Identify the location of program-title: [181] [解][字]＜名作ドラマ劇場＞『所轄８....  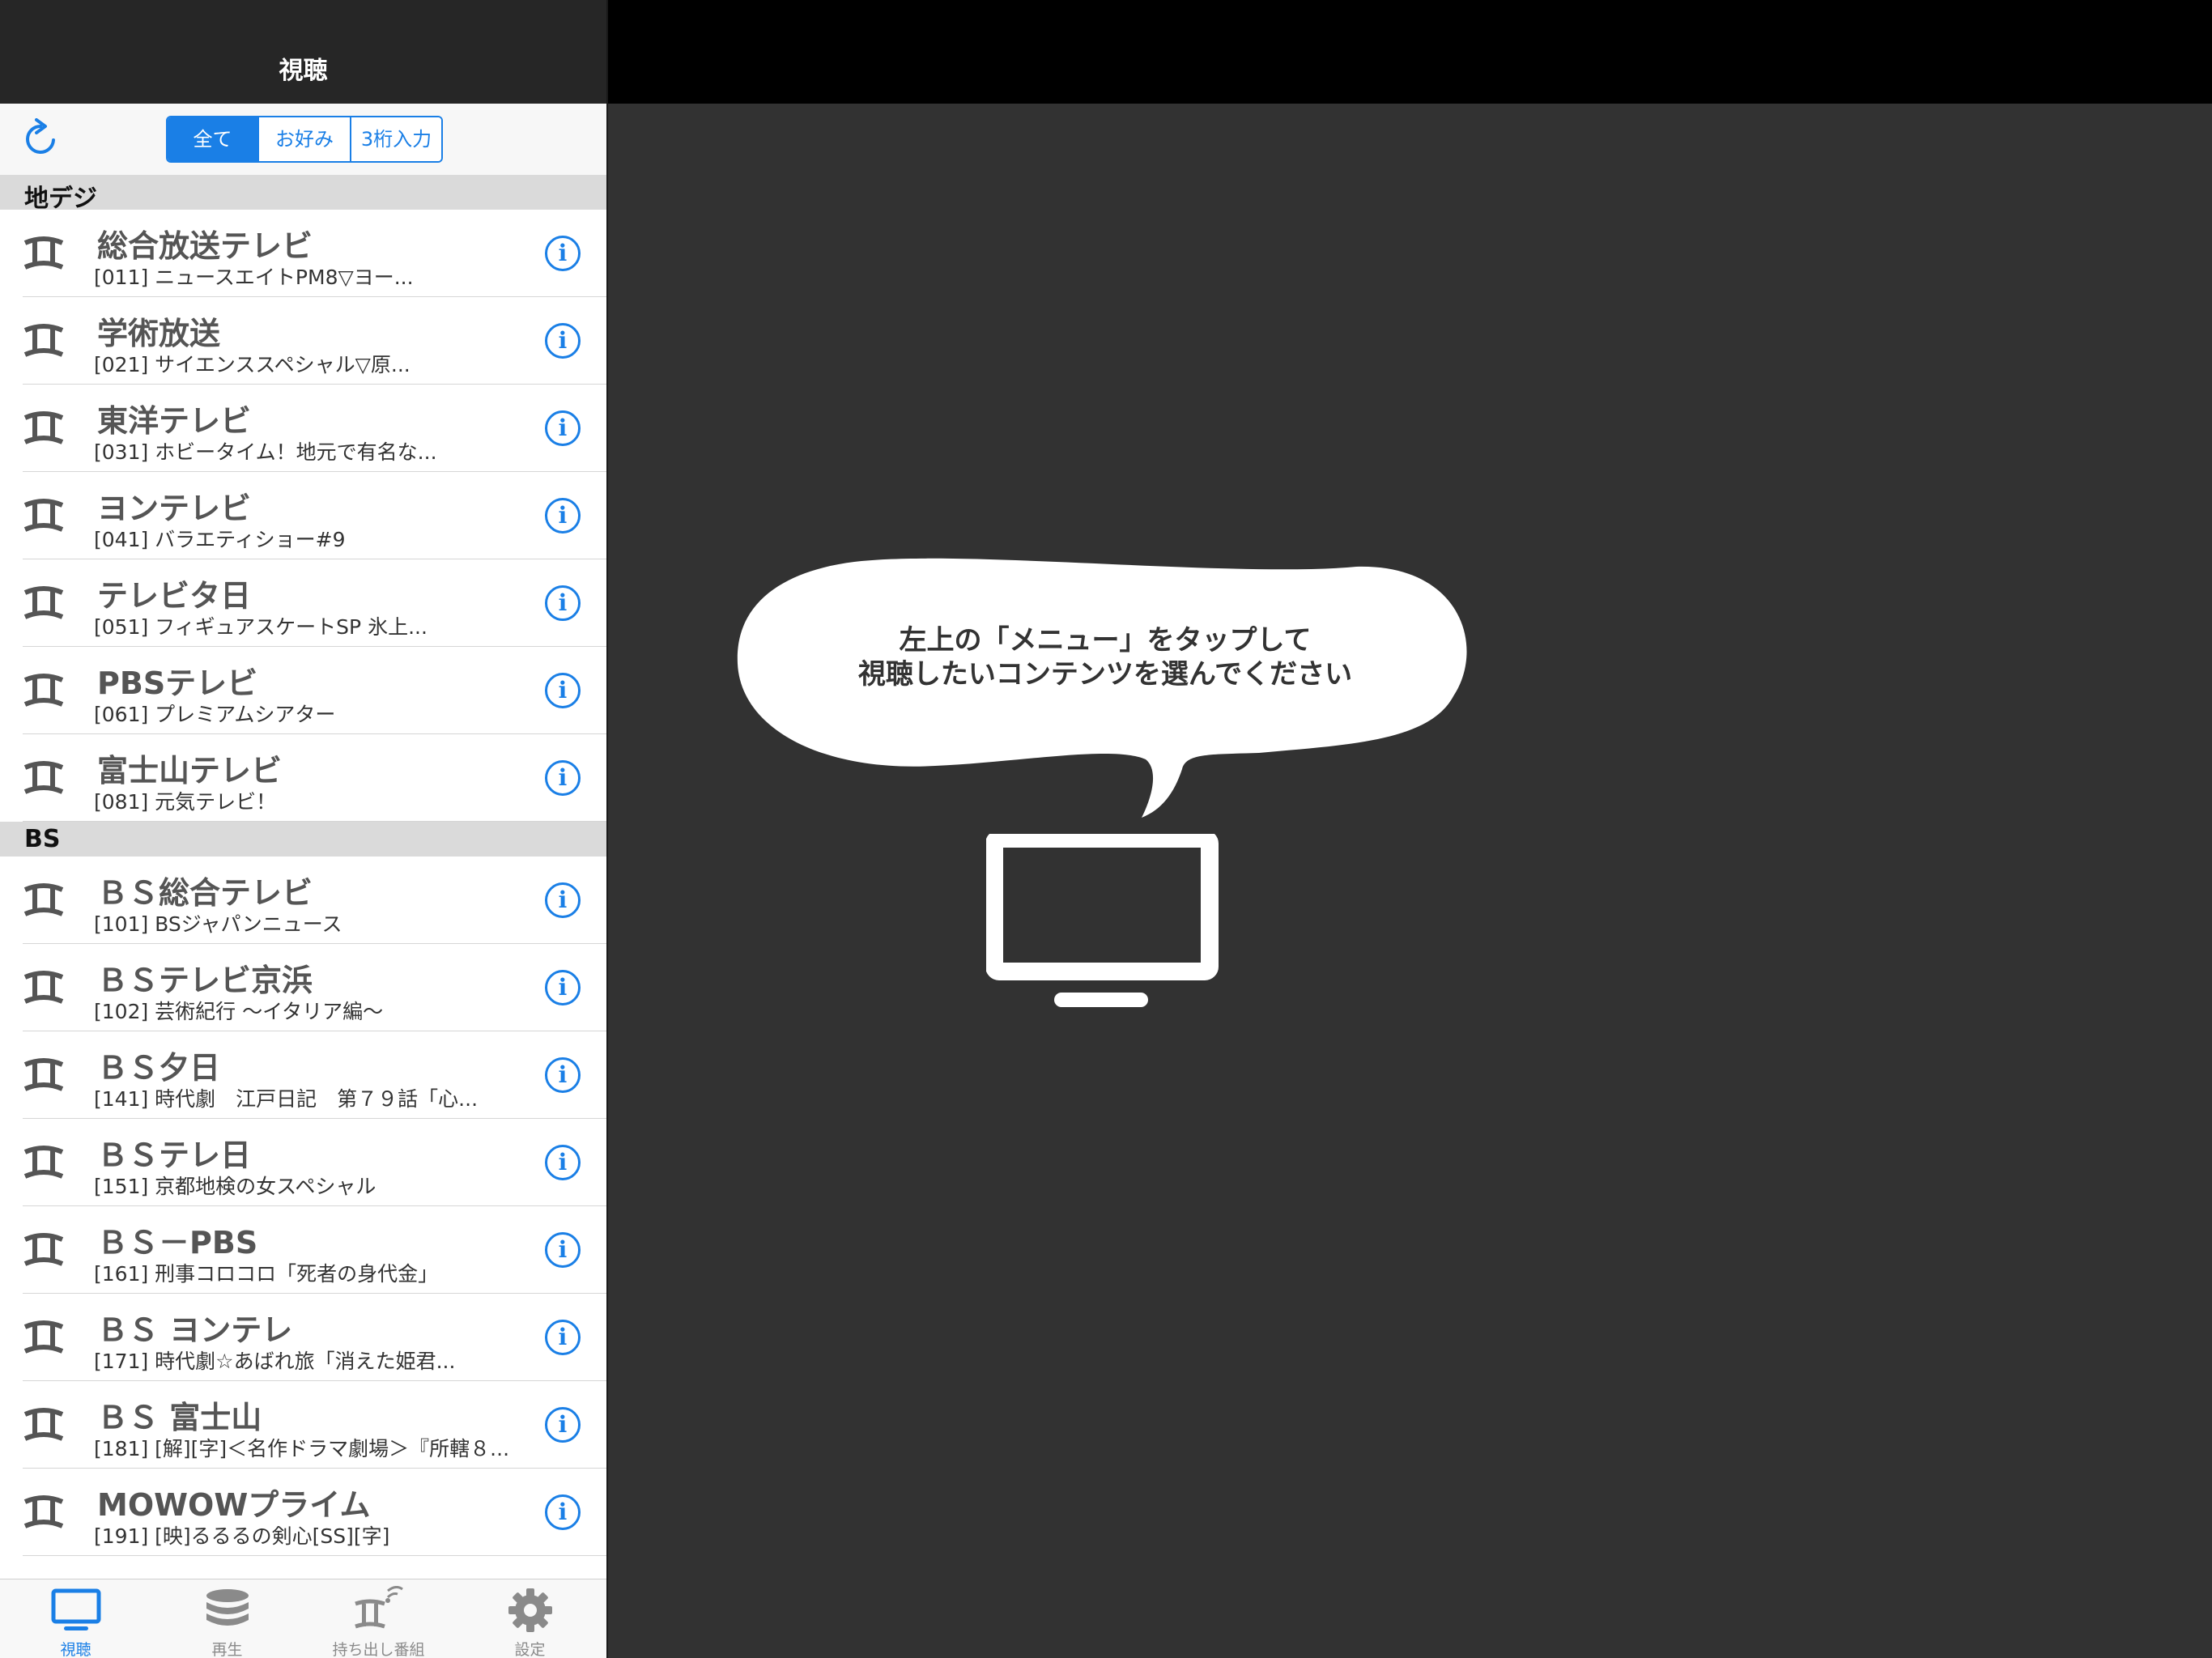
(302, 1448).